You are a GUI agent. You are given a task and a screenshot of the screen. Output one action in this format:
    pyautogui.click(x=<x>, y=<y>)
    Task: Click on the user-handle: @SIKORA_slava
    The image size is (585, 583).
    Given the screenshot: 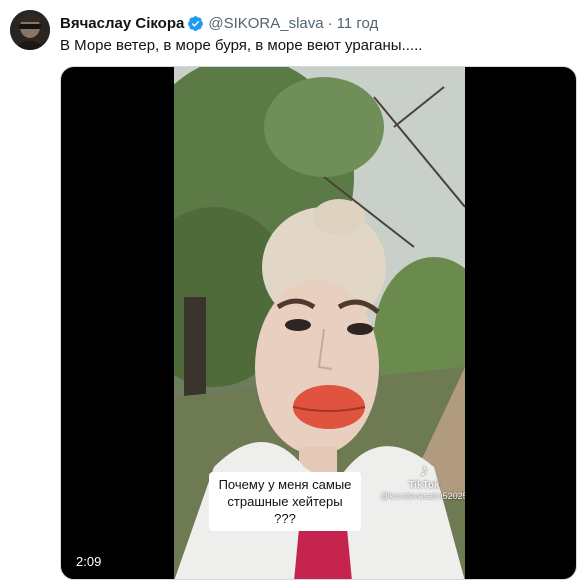 What is the action you would take?
    pyautogui.click(x=265, y=23)
    